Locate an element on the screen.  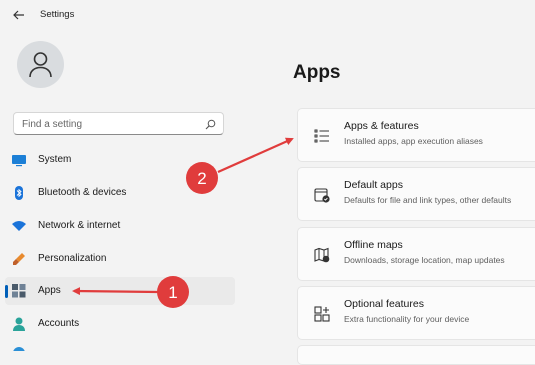
card-title: Apps & features is located at coordinates (381, 126).